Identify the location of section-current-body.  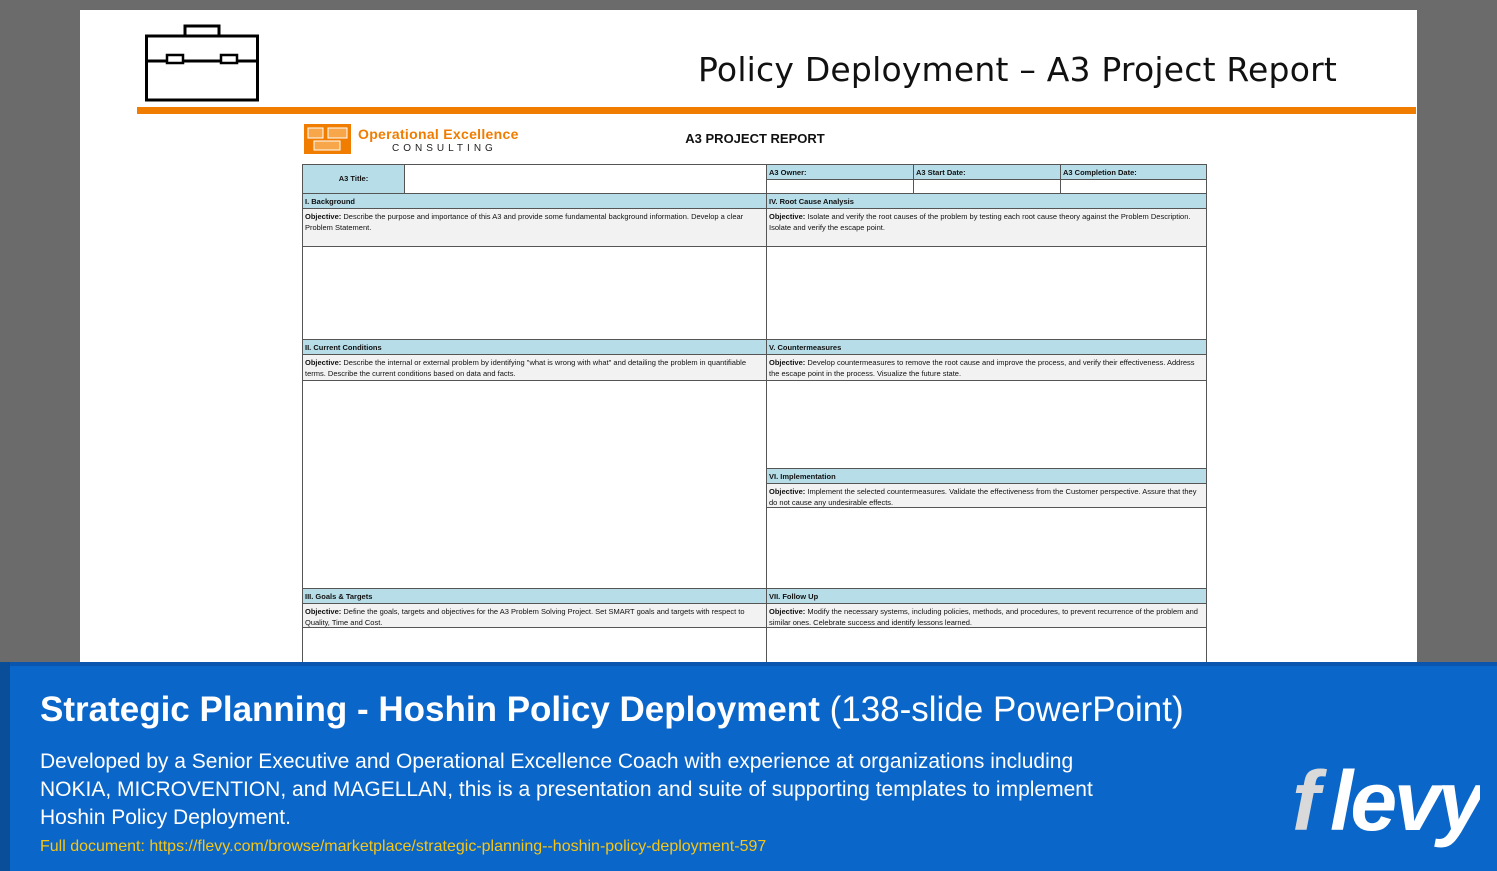
(534, 484).